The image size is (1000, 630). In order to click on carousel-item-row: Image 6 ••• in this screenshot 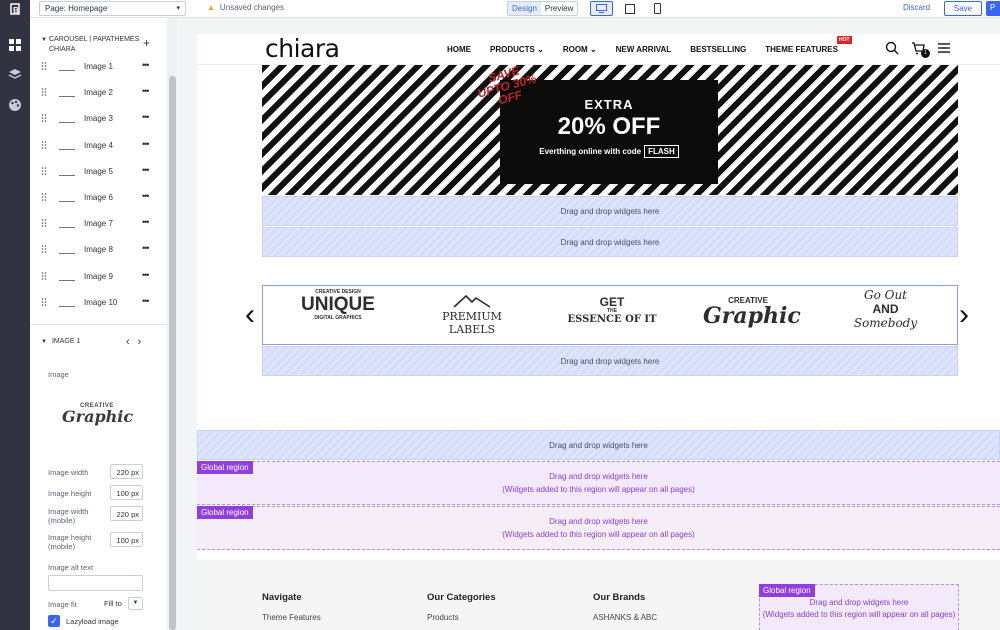, I will do `click(99, 198)`.